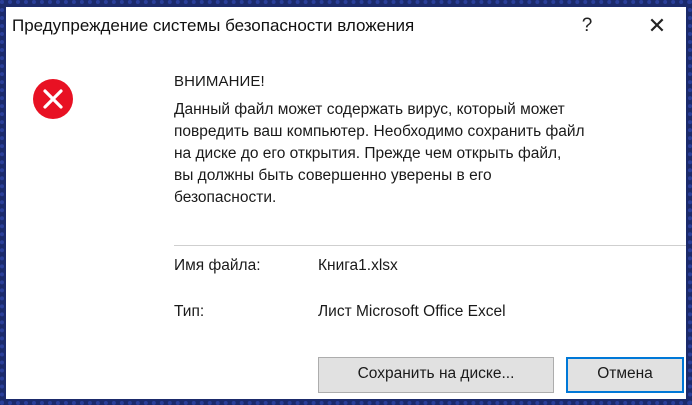 This screenshot has width=692, height=405. I want to click on help-button: ?, so click(587, 26).